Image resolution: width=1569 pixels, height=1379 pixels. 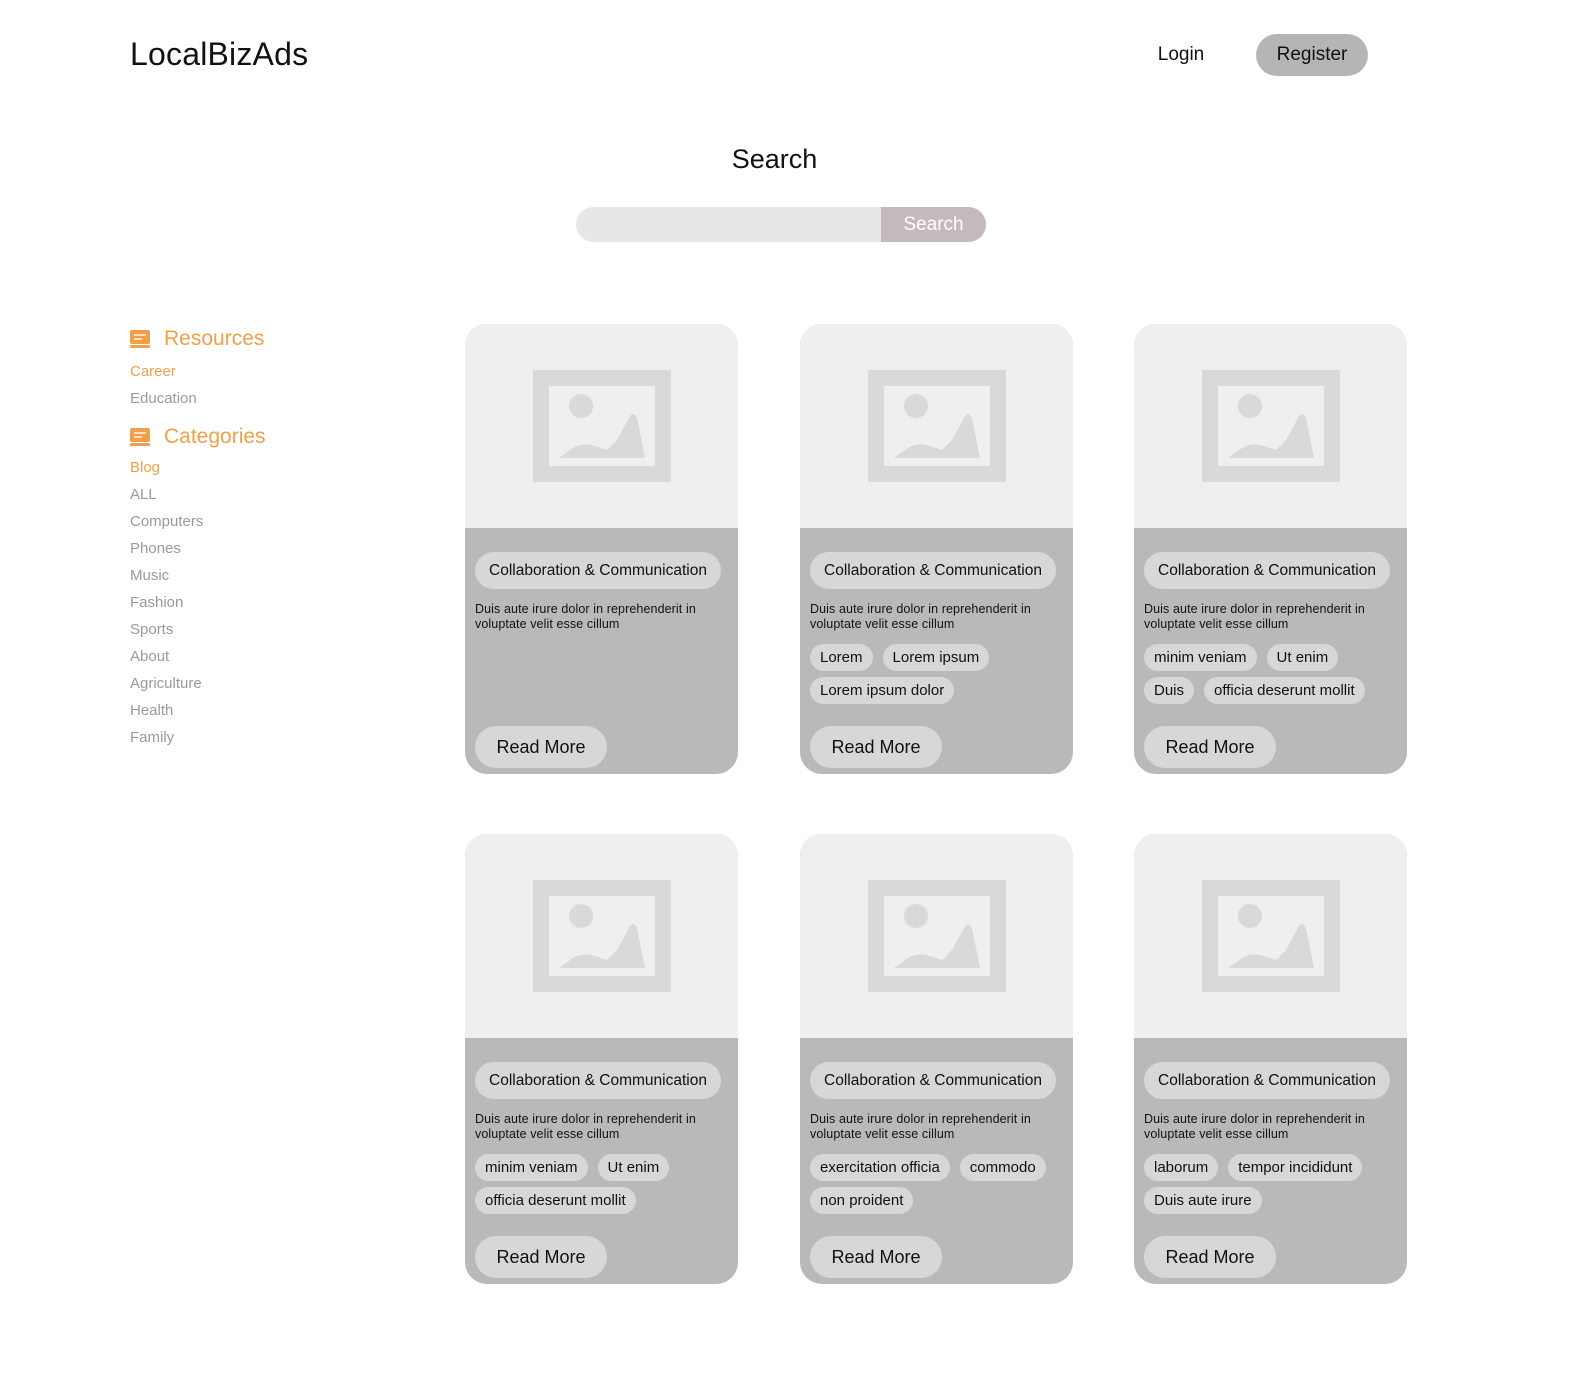 What do you see at coordinates (260, 737) in the screenshot?
I see `sidebar-item-family: Family` at bounding box center [260, 737].